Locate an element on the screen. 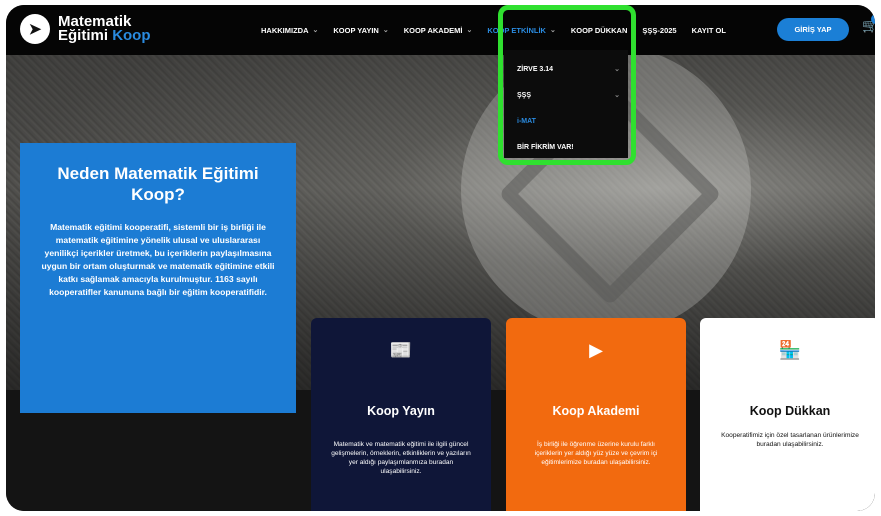 Image resolution: width=881 pixels, height=516 pixels. dropdown-item-zirve: ZİRVE 3.14 ⌄ is located at coordinates (566, 69).